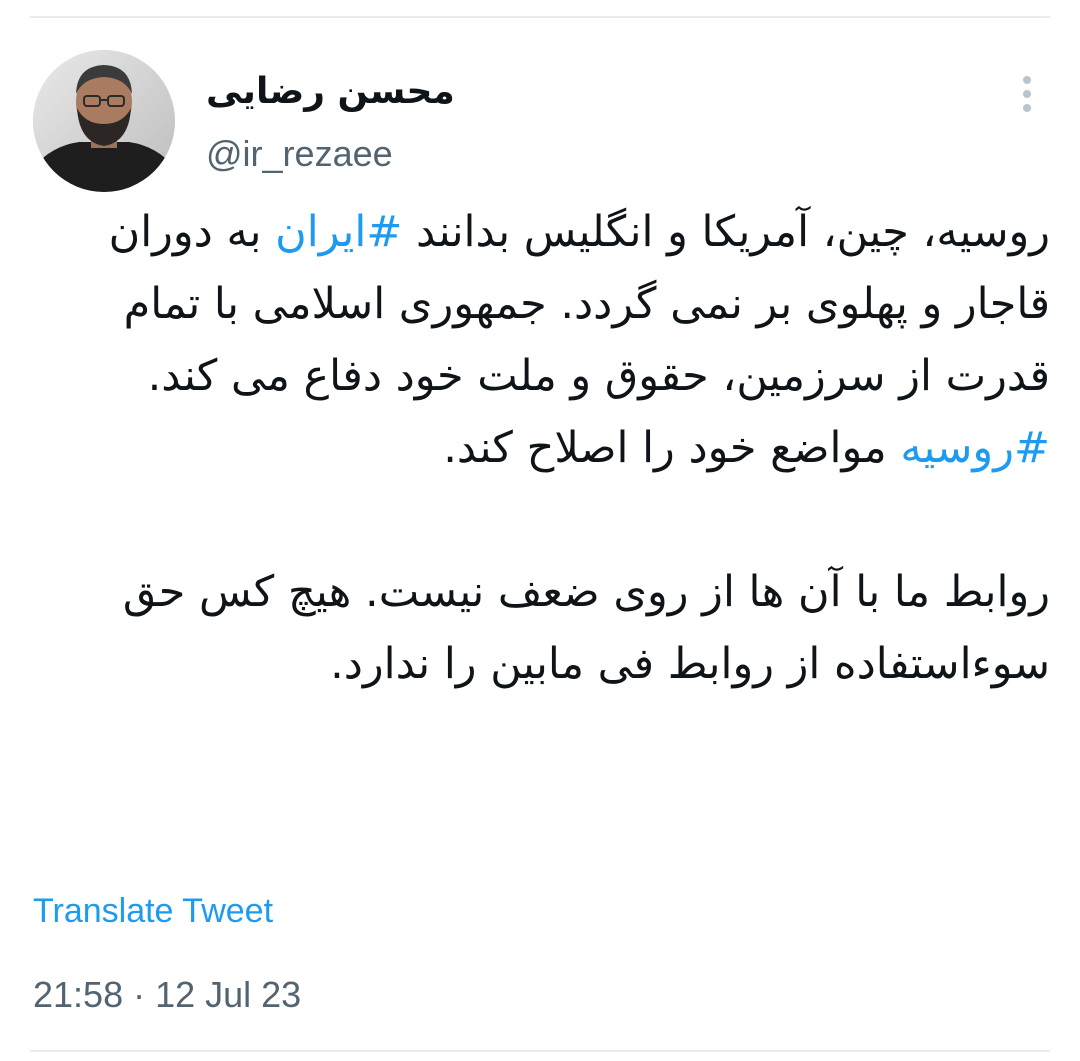 Image resolution: width=1080 pixels, height=1061 pixels. I want to click on author-handle: @ir_rezaee, so click(299, 154).